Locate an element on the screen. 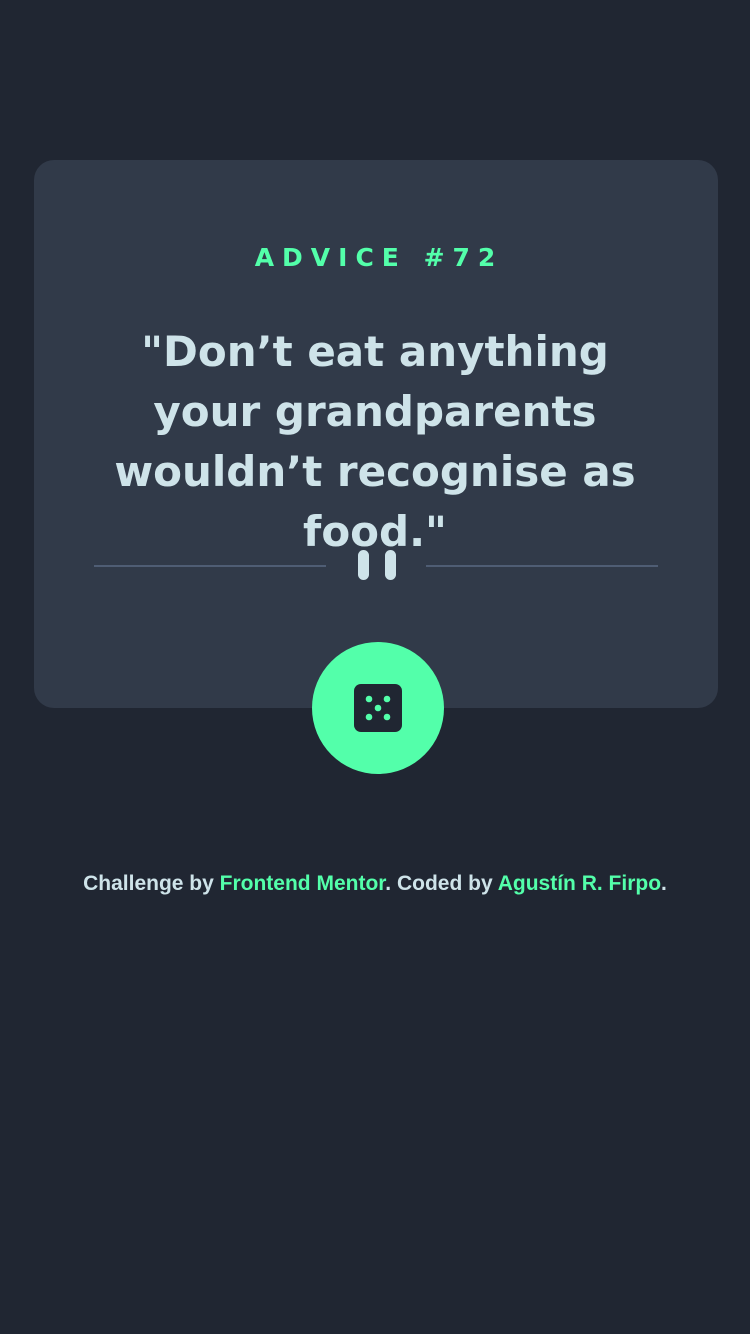 Image resolution: width=750 pixels, height=1334 pixels. advice-number: ADVICE #72 is located at coordinates (379, 257).